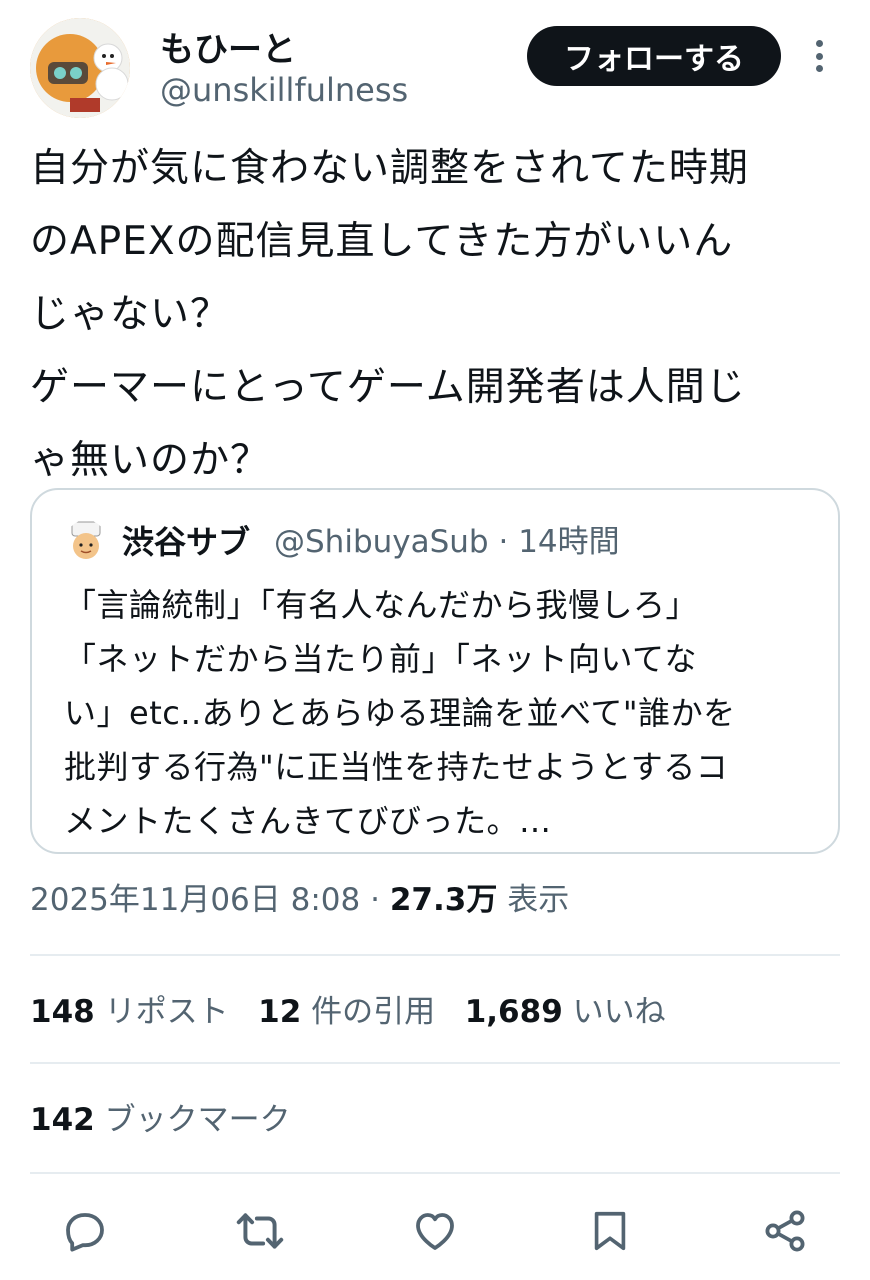  What do you see at coordinates (785, 1231) in the screenshot?
I see `share-icon` at bounding box center [785, 1231].